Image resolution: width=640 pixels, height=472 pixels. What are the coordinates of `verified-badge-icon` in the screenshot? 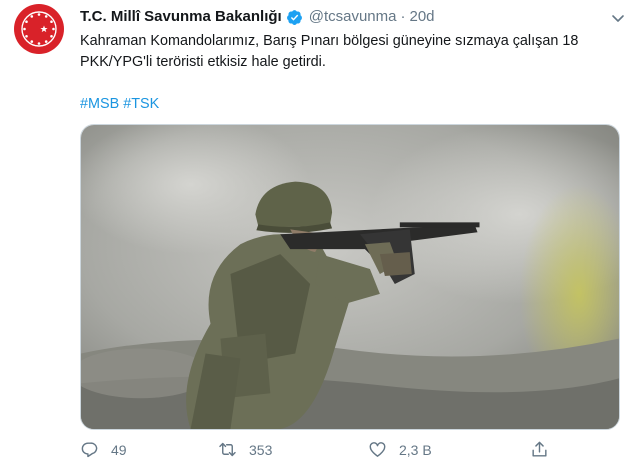 It's located at (294, 17).